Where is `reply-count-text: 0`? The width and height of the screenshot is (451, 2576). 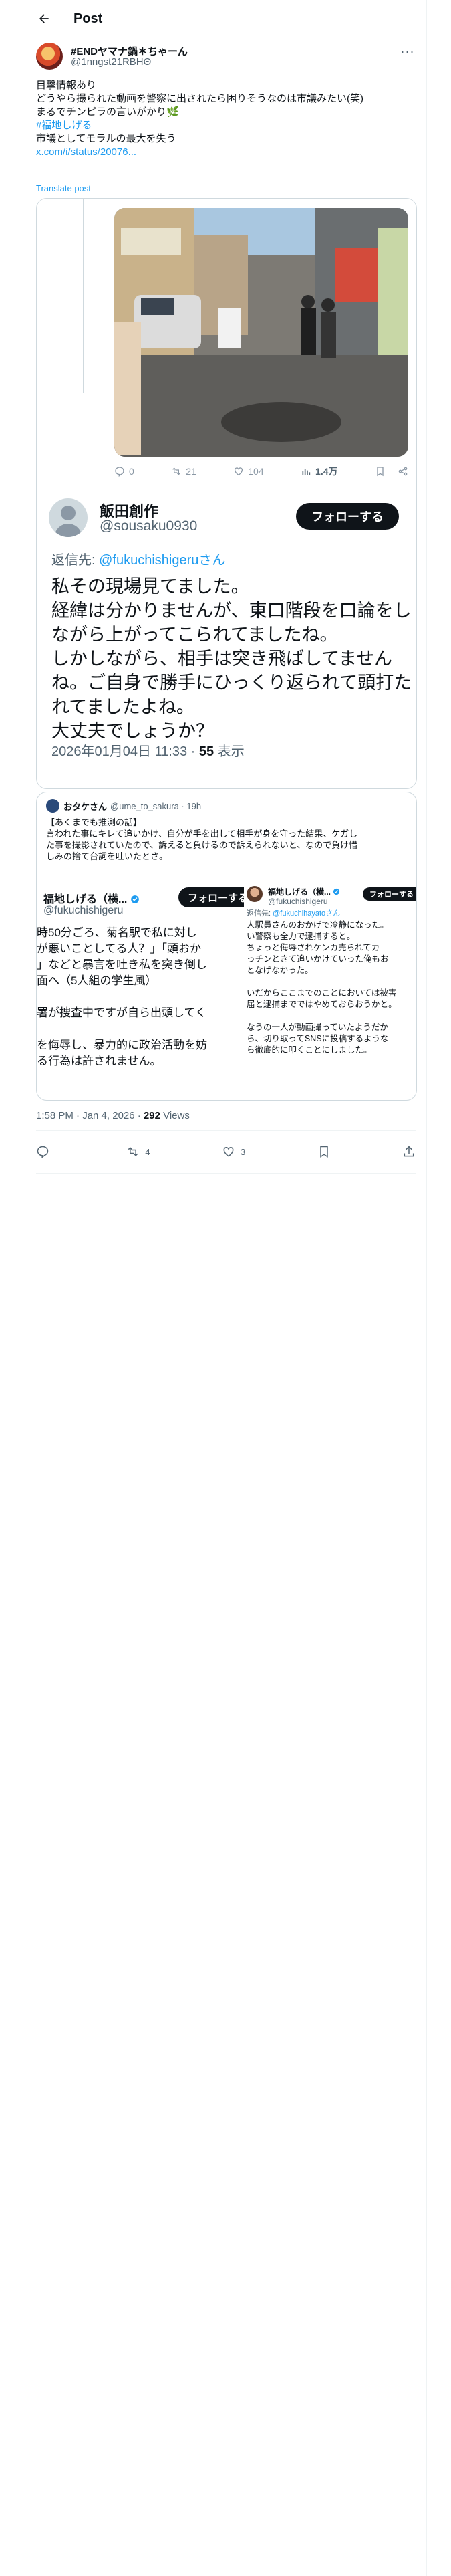
reply-count-text: 0 is located at coordinates (131, 471).